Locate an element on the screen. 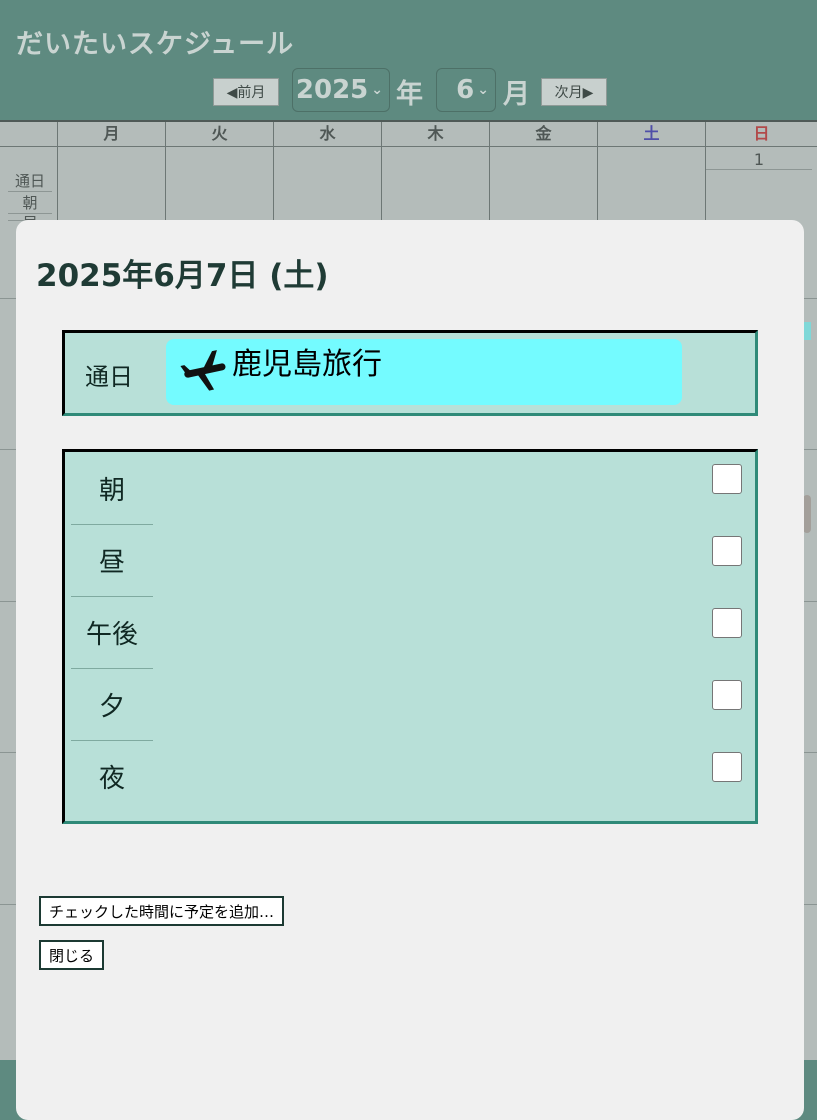 Image resolution: width=817 pixels, height=1120 pixels. slot-checkbox-morning is located at coordinates (727, 479).